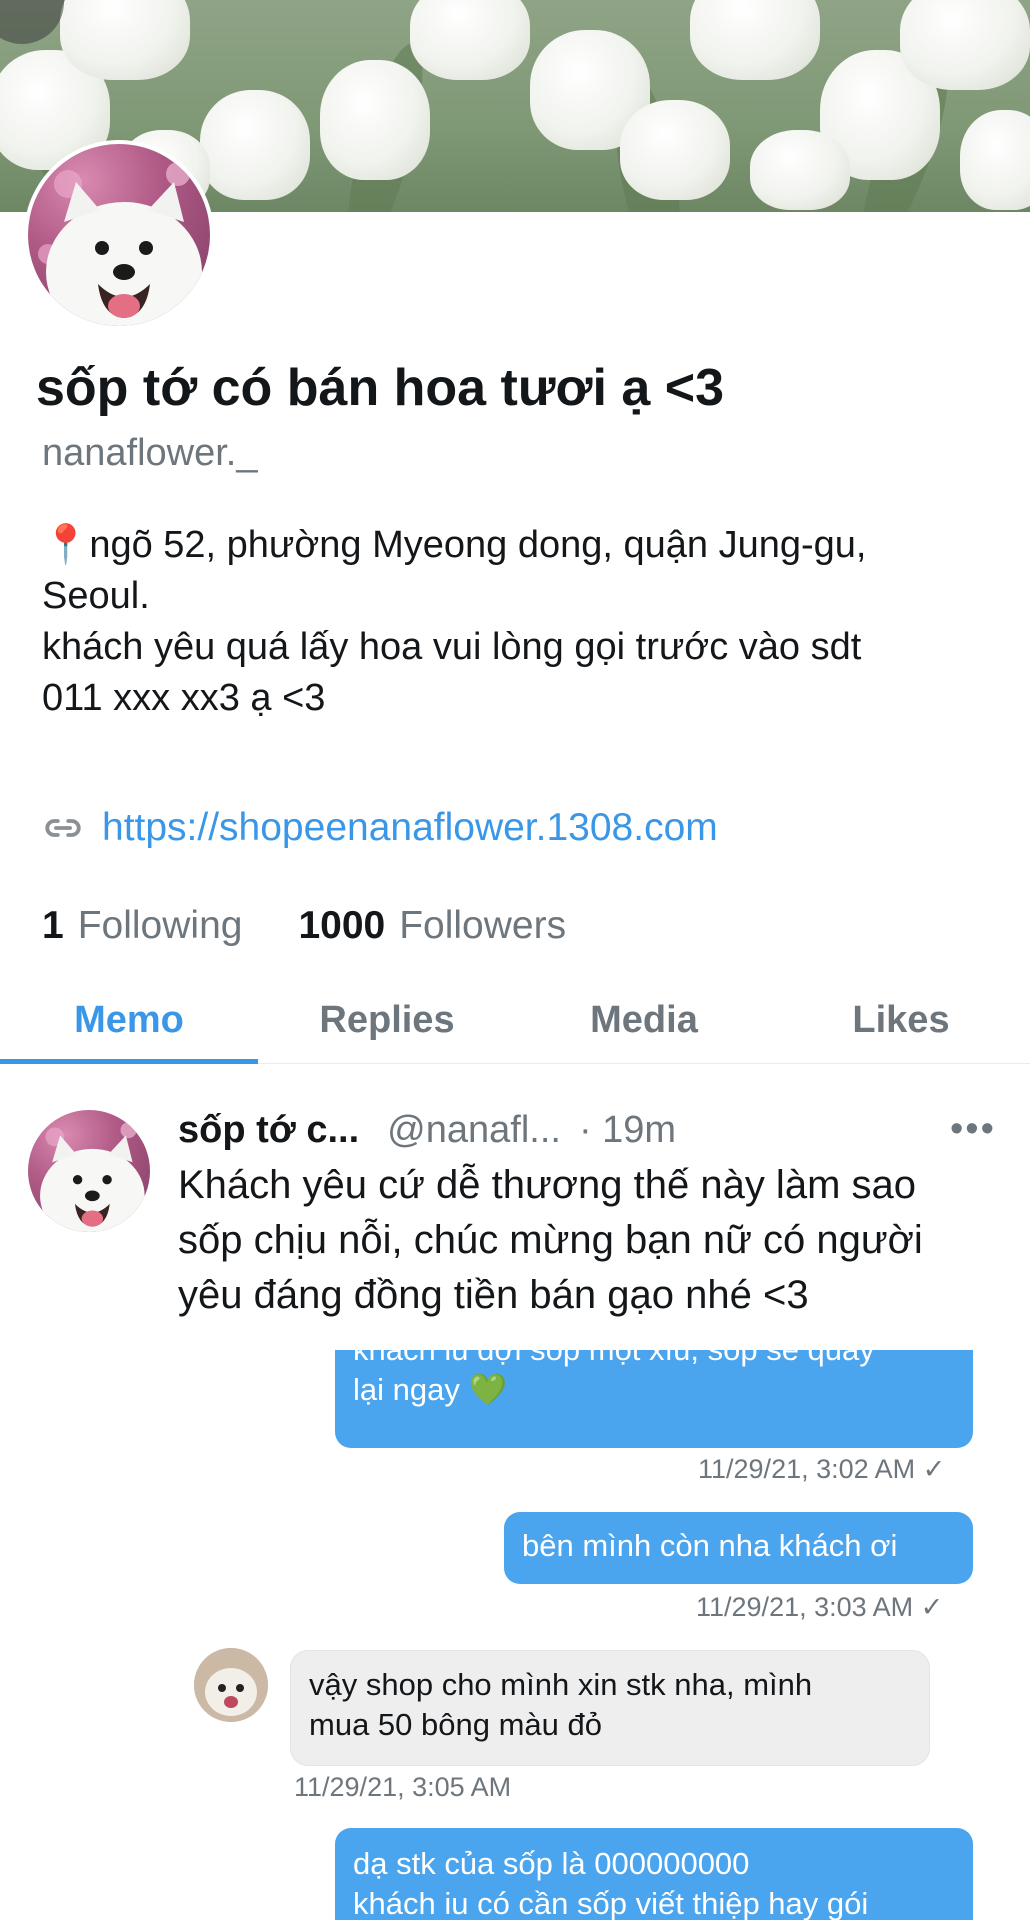 This screenshot has width=1030, height=1920. What do you see at coordinates (561, 1684) in the screenshot?
I see `chat-line: vậy shop cho mình xin stk nha, mình` at bounding box center [561, 1684].